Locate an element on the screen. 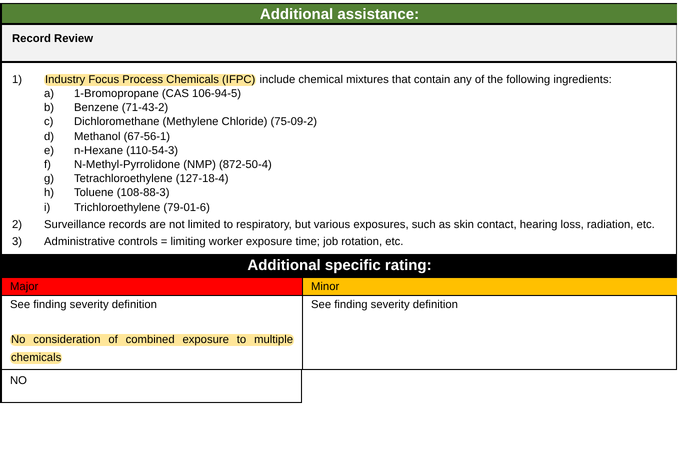  list-marker: c) is located at coordinates (49, 122).